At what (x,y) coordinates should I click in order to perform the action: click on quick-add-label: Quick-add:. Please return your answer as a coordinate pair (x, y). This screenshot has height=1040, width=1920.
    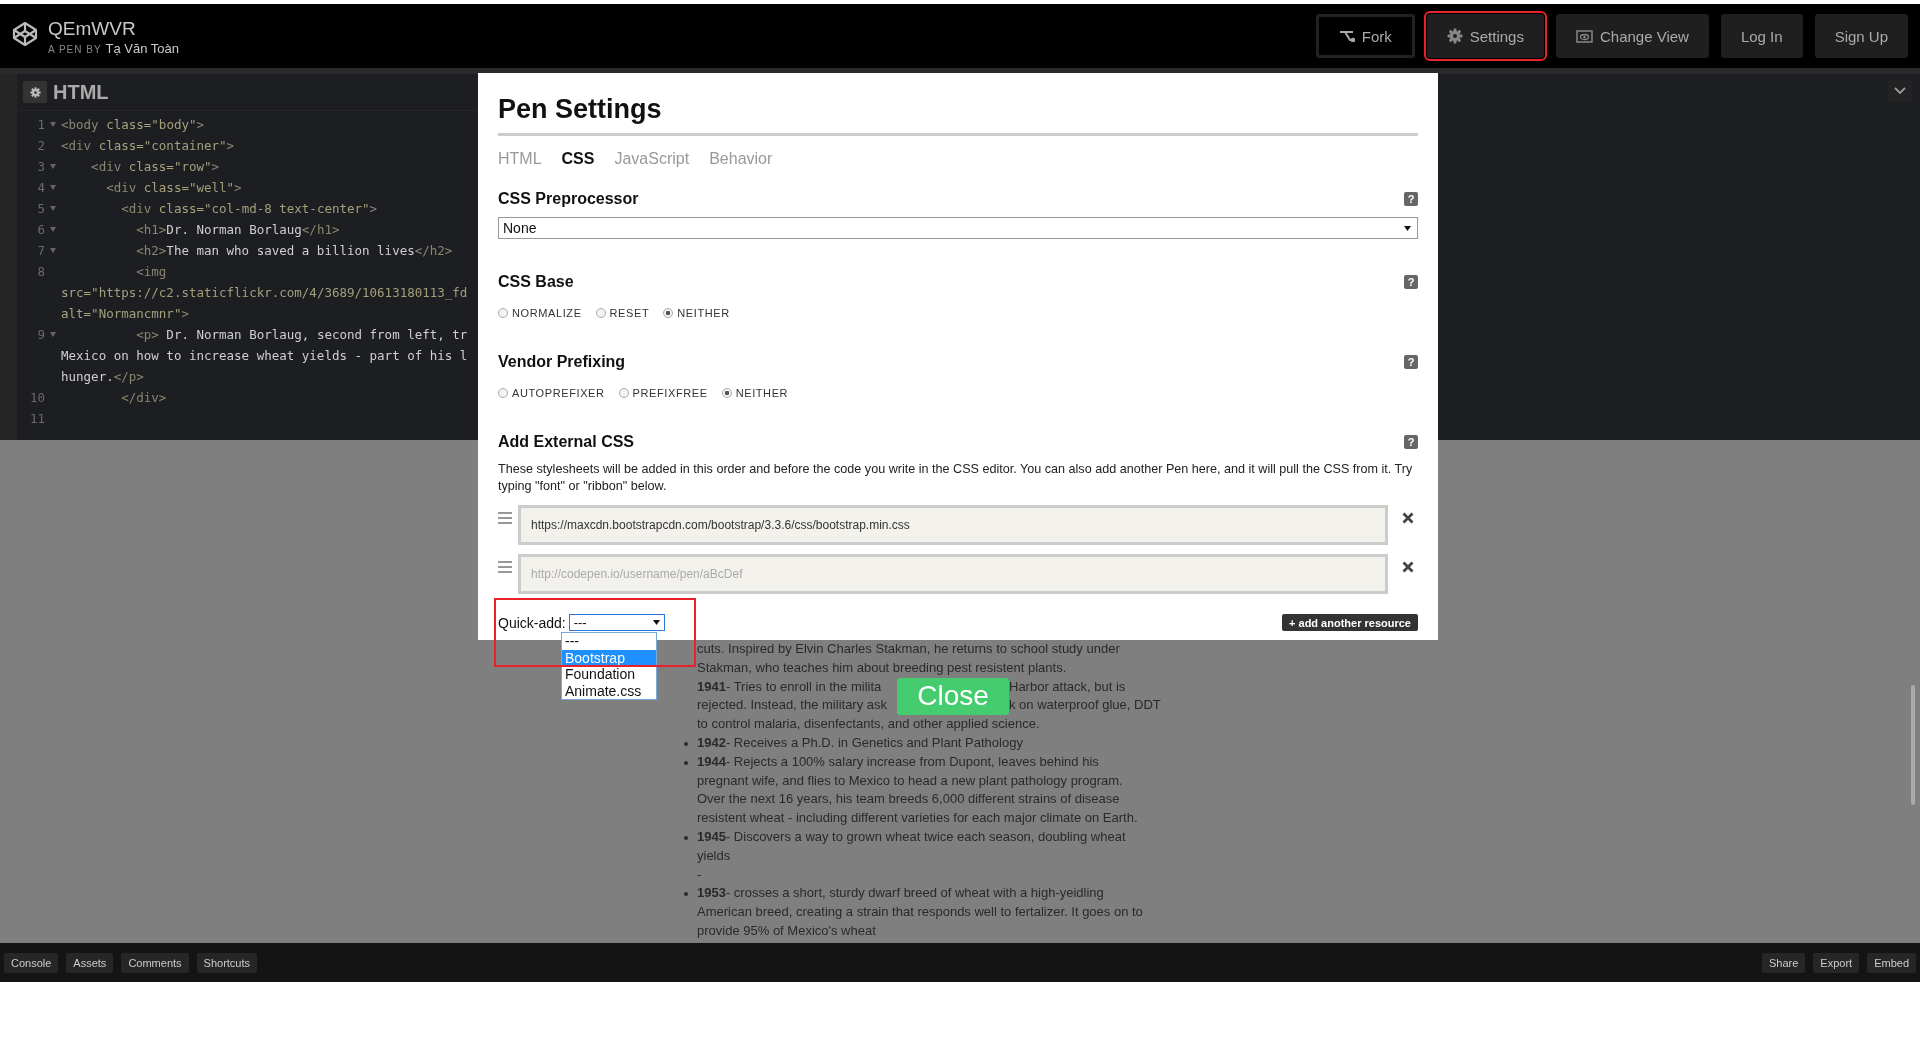
    Looking at the image, I should click on (532, 622).